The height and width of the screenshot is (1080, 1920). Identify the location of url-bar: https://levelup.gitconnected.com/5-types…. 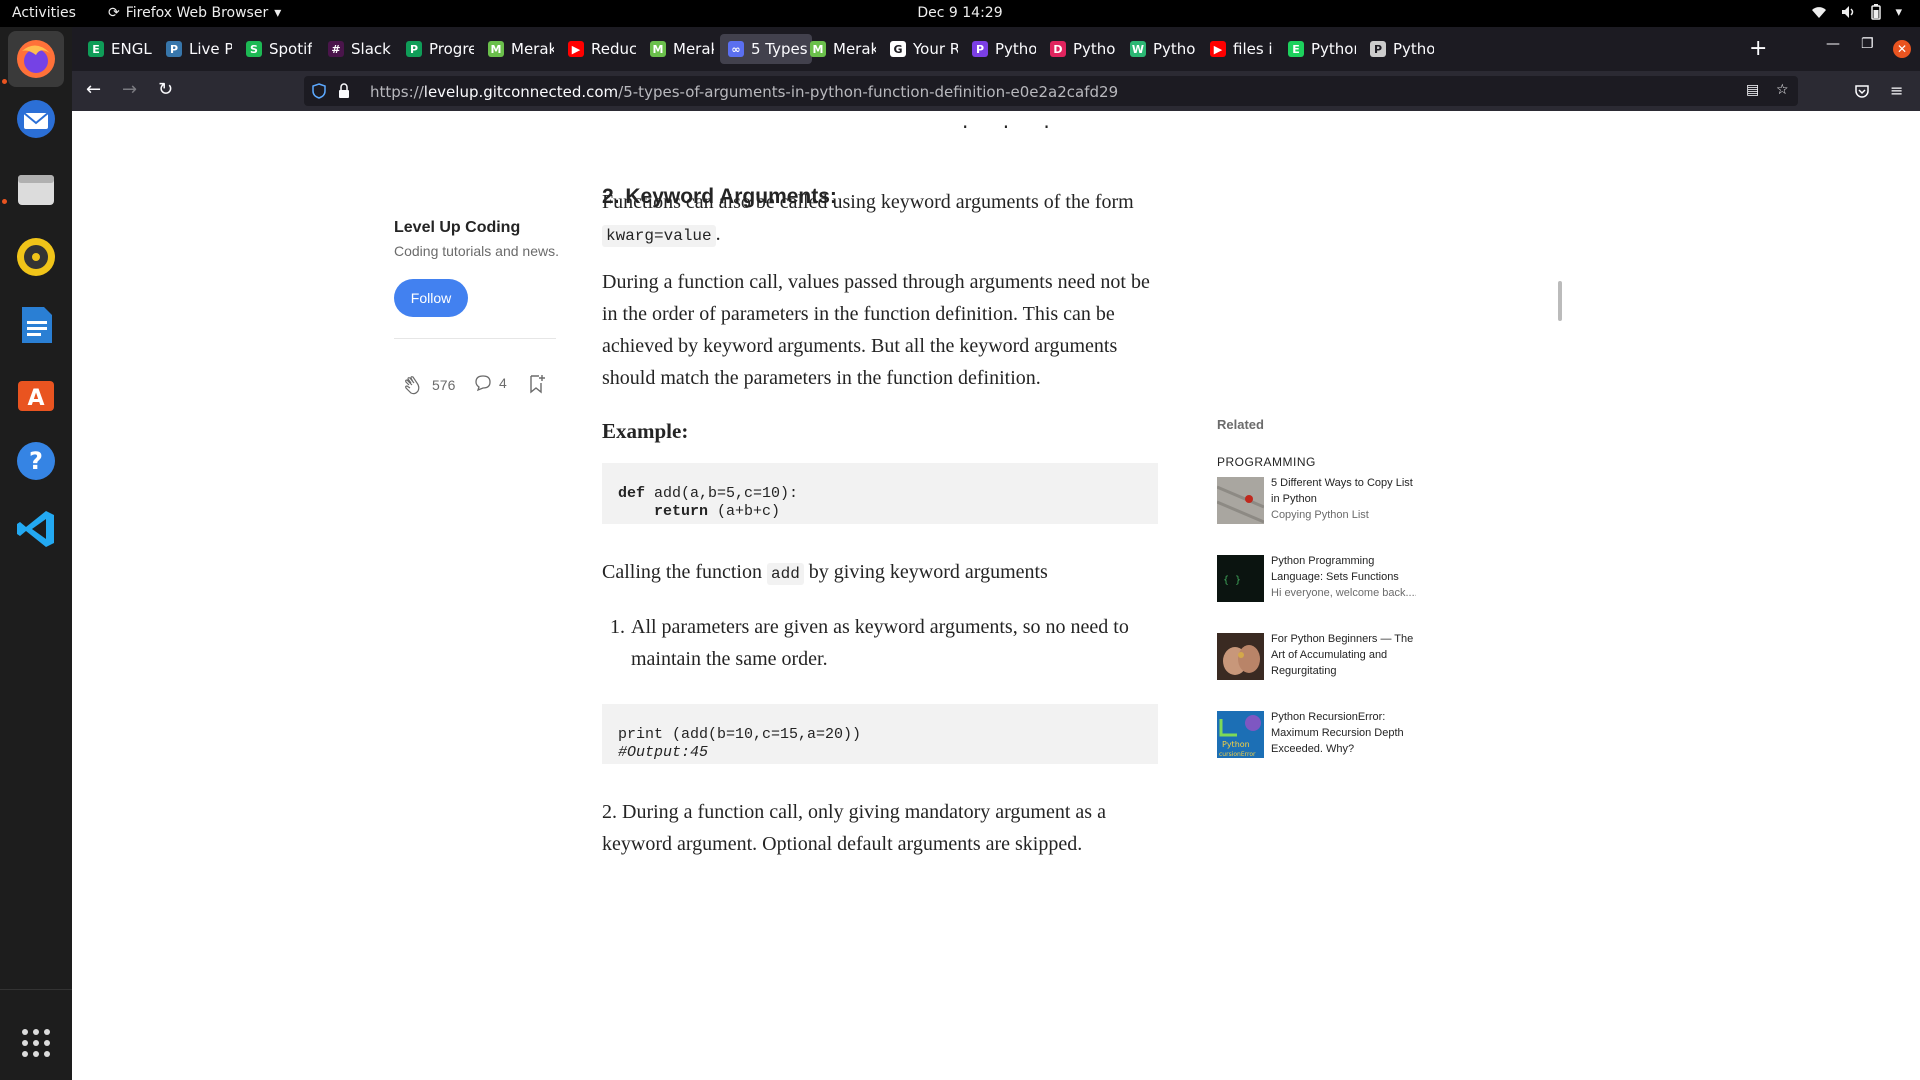
(1051, 91).